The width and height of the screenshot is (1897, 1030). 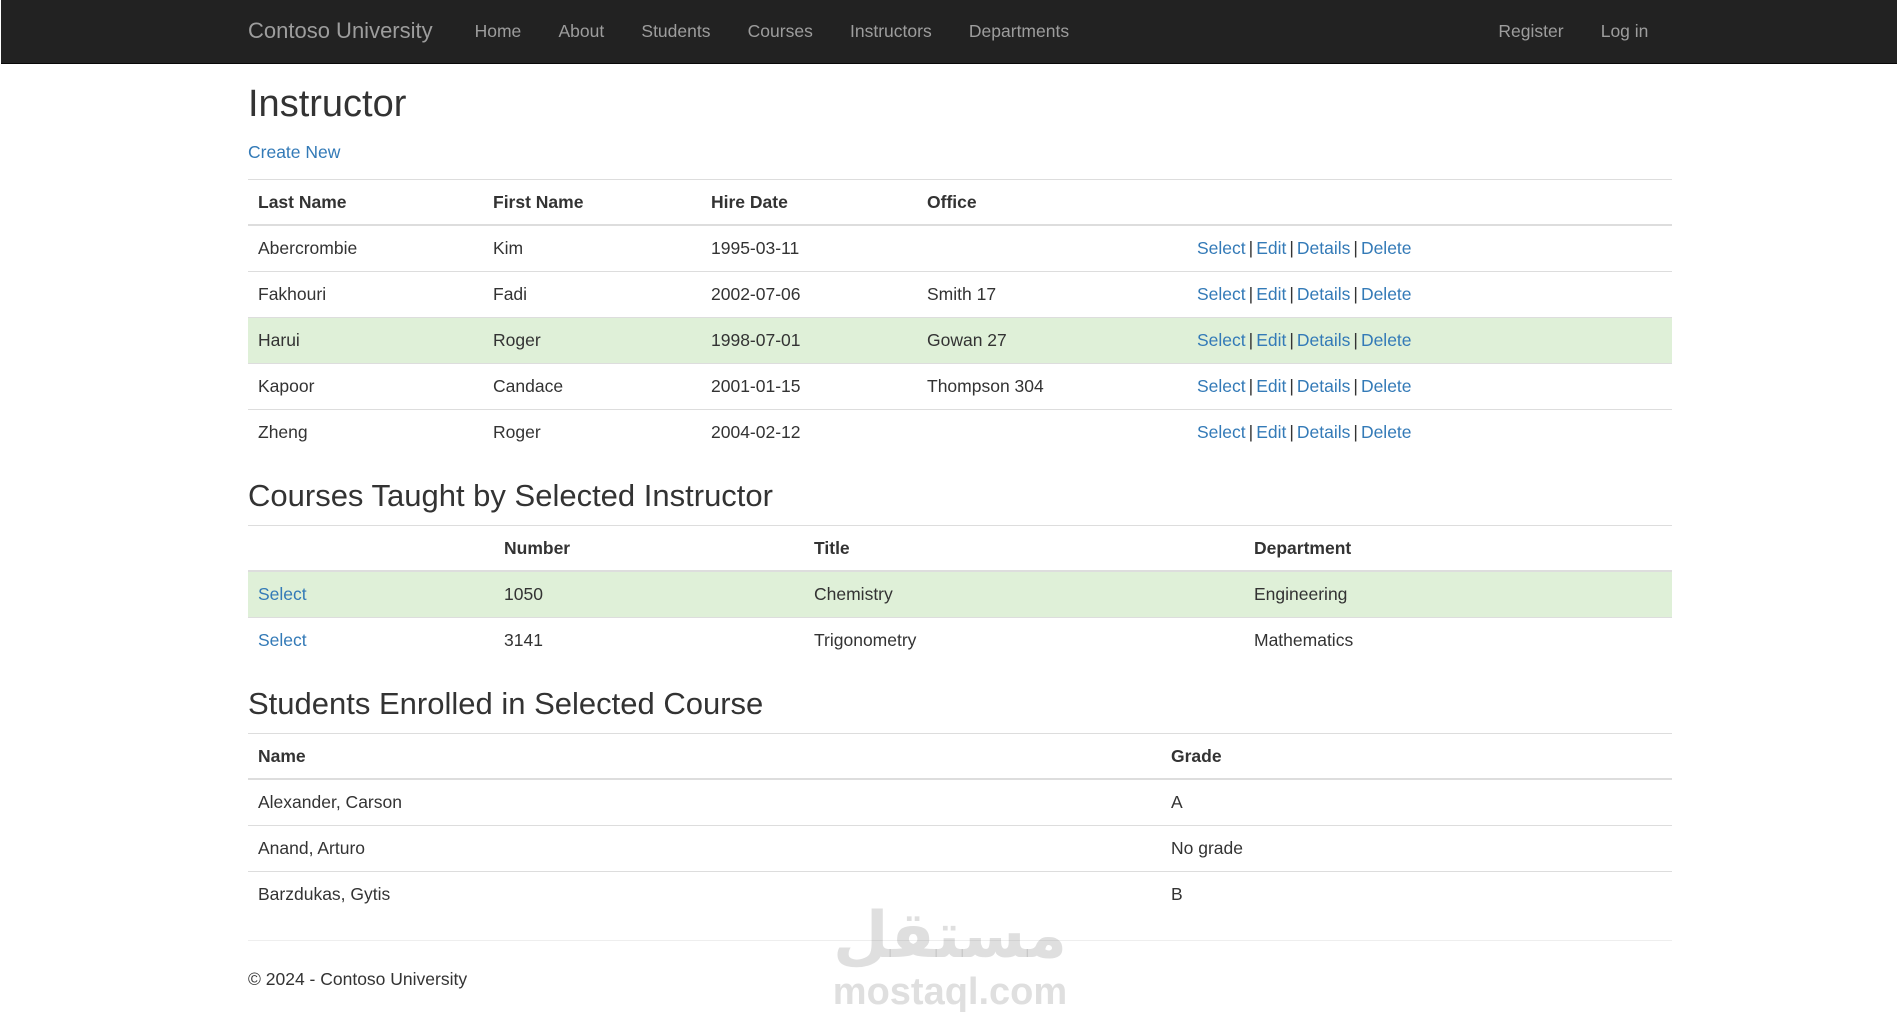 What do you see at coordinates (1429, 202) in the screenshot?
I see `col-actions` at bounding box center [1429, 202].